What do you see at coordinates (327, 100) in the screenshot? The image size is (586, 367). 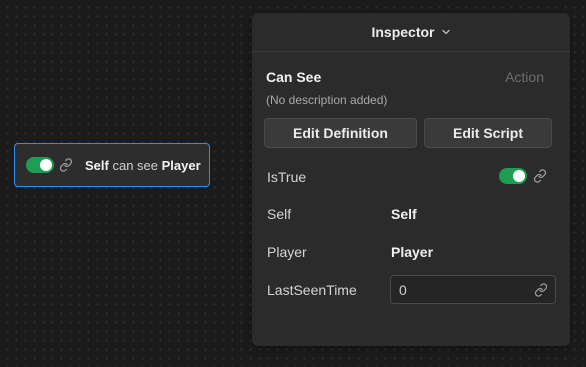 I see `node-description: (No description added)` at bounding box center [327, 100].